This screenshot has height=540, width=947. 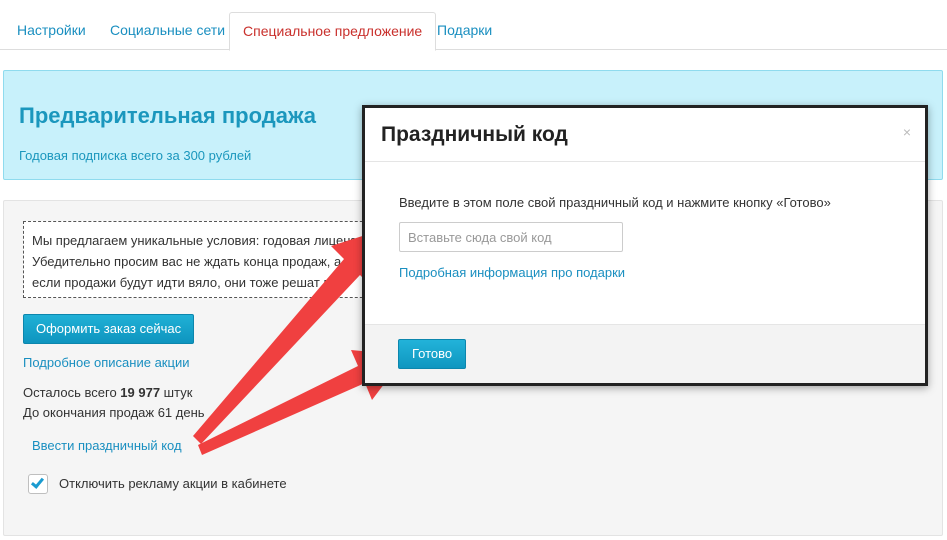 What do you see at coordinates (109, 329) in the screenshot?
I see `order-now-button: Оформить заказ сейчас` at bounding box center [109, 329].